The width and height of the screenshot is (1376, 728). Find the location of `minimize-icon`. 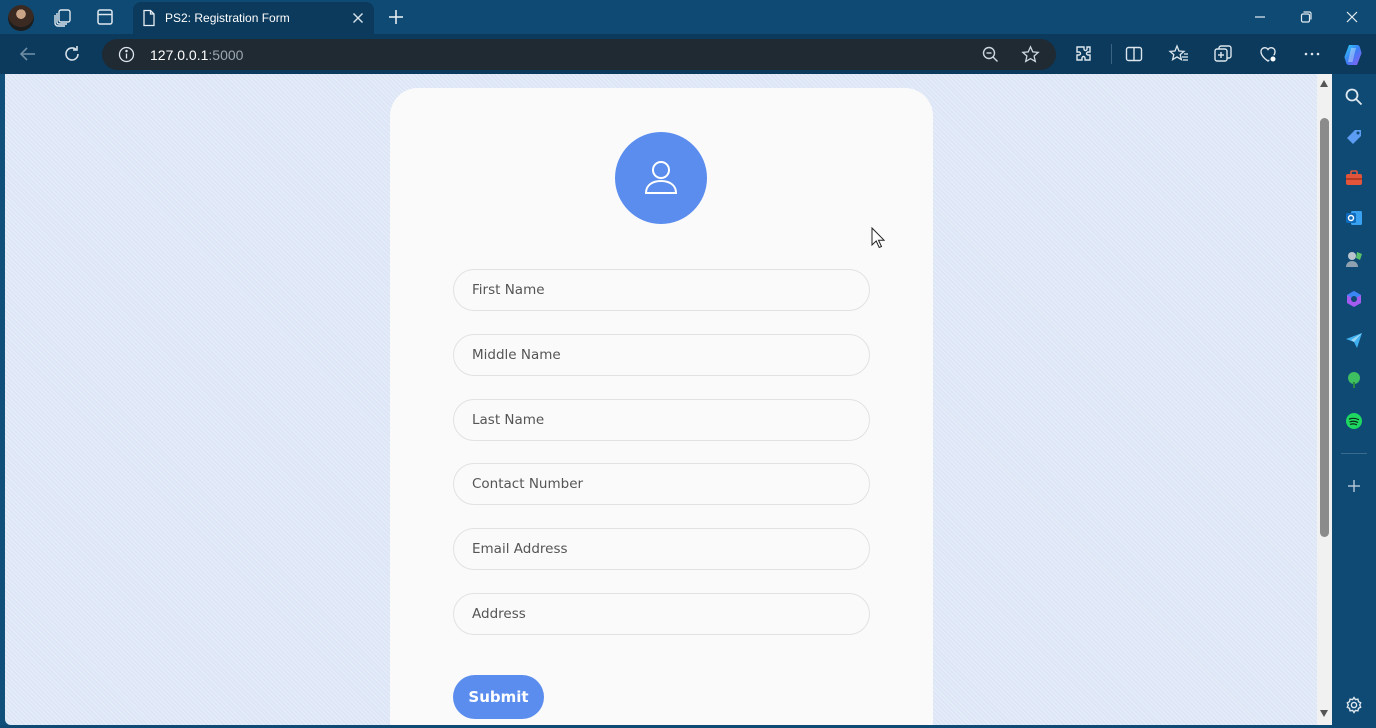

minimize-icon is located at coordinates (1260, 17).